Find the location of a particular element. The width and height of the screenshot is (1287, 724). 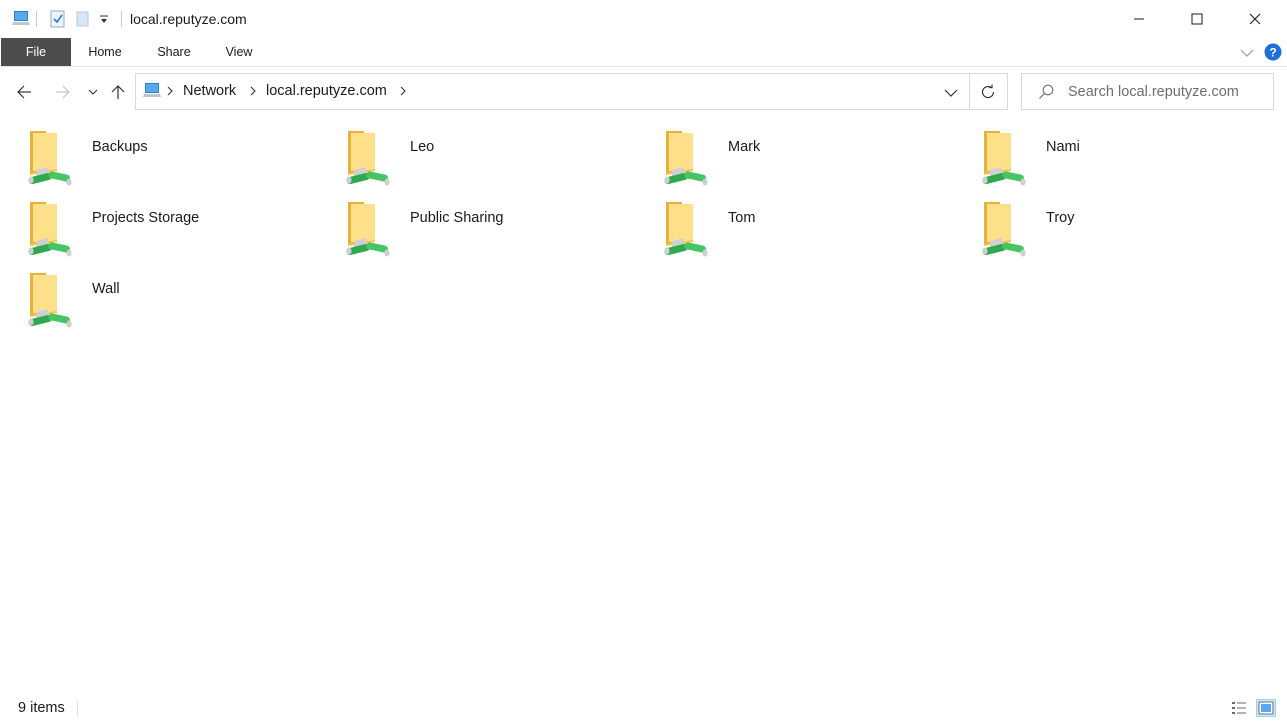

folder-label: Tom is located at coordinates (742, 218).